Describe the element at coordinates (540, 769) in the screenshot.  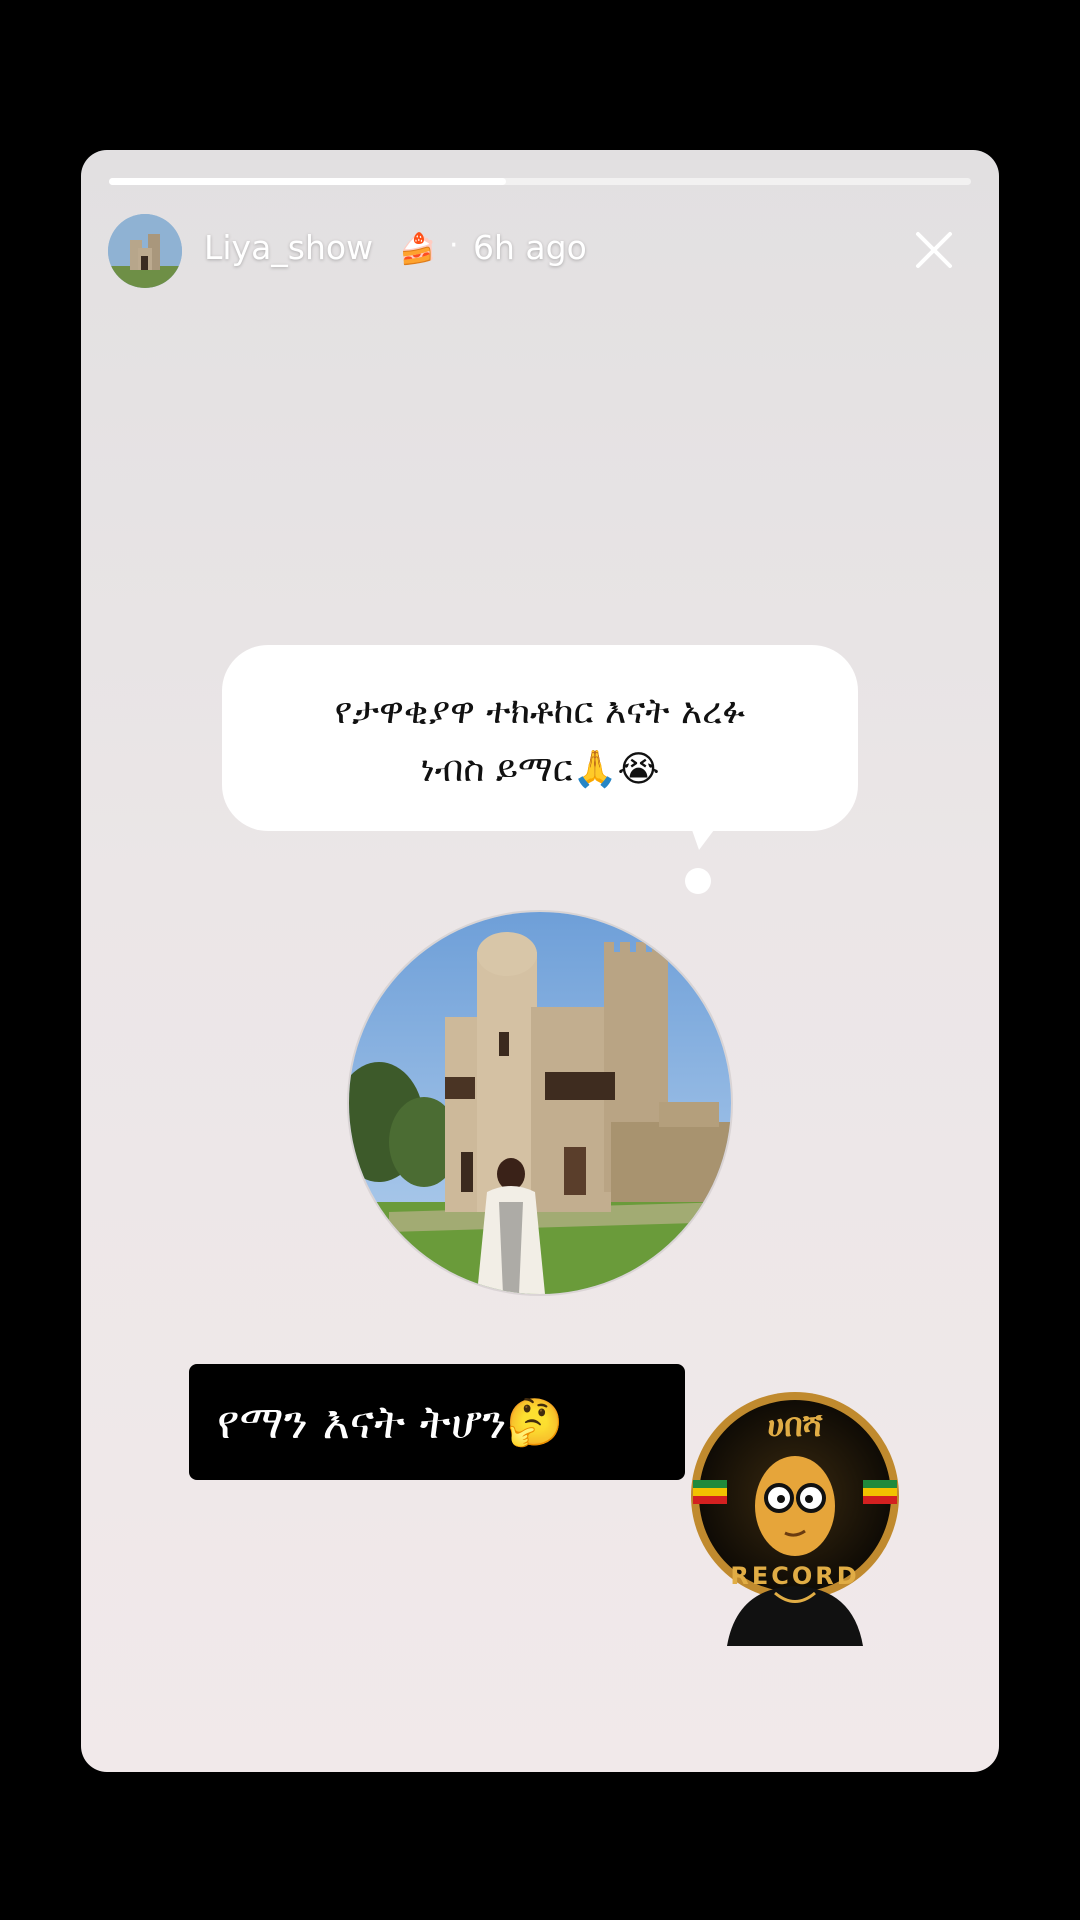
I see `bubble-line-2: ነብስ ይማር🙏😭` at that location.